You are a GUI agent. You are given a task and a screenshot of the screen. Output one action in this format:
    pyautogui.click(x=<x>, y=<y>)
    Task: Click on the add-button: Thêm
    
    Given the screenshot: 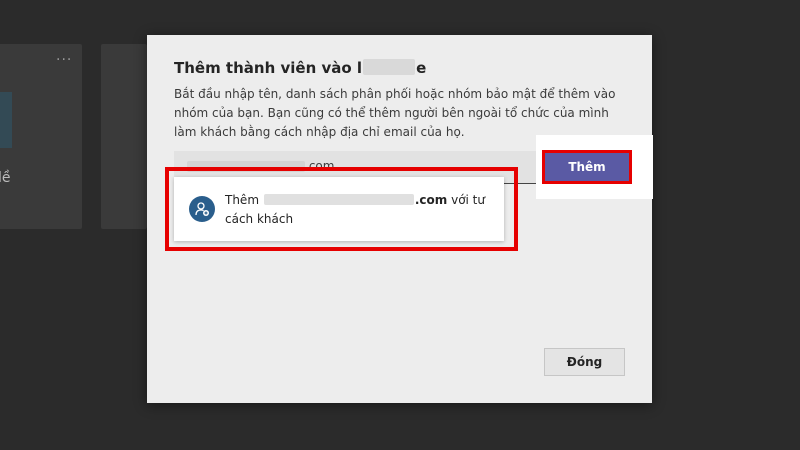 What is the action you would take?
    pyautogui.click(x=587, y=167)
    